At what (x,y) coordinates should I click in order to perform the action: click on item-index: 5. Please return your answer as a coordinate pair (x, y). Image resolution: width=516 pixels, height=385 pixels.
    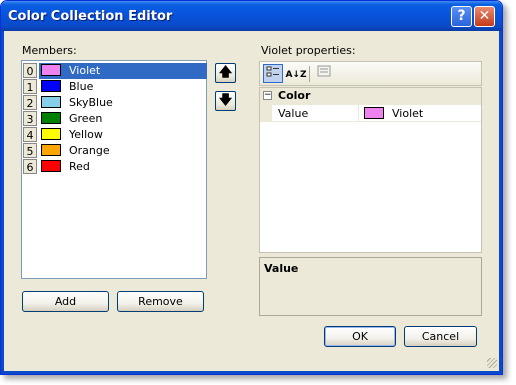
    Looking at the image, I should click on (30, 150).